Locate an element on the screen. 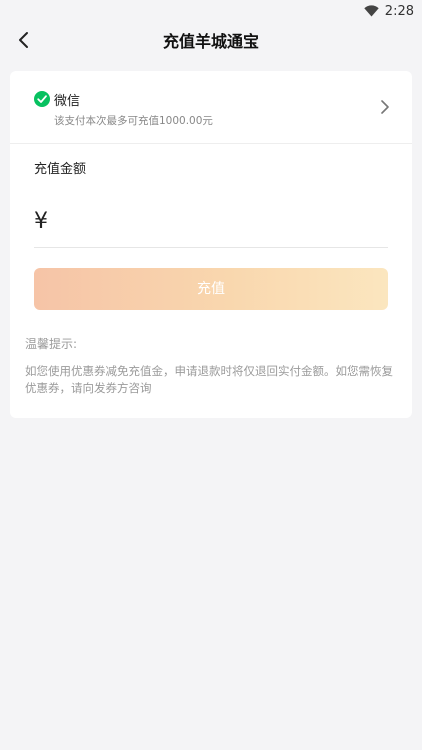 The width and height of the screenshot is (422, 750). wechat-pay-icon is located at coordinates (42, 99).